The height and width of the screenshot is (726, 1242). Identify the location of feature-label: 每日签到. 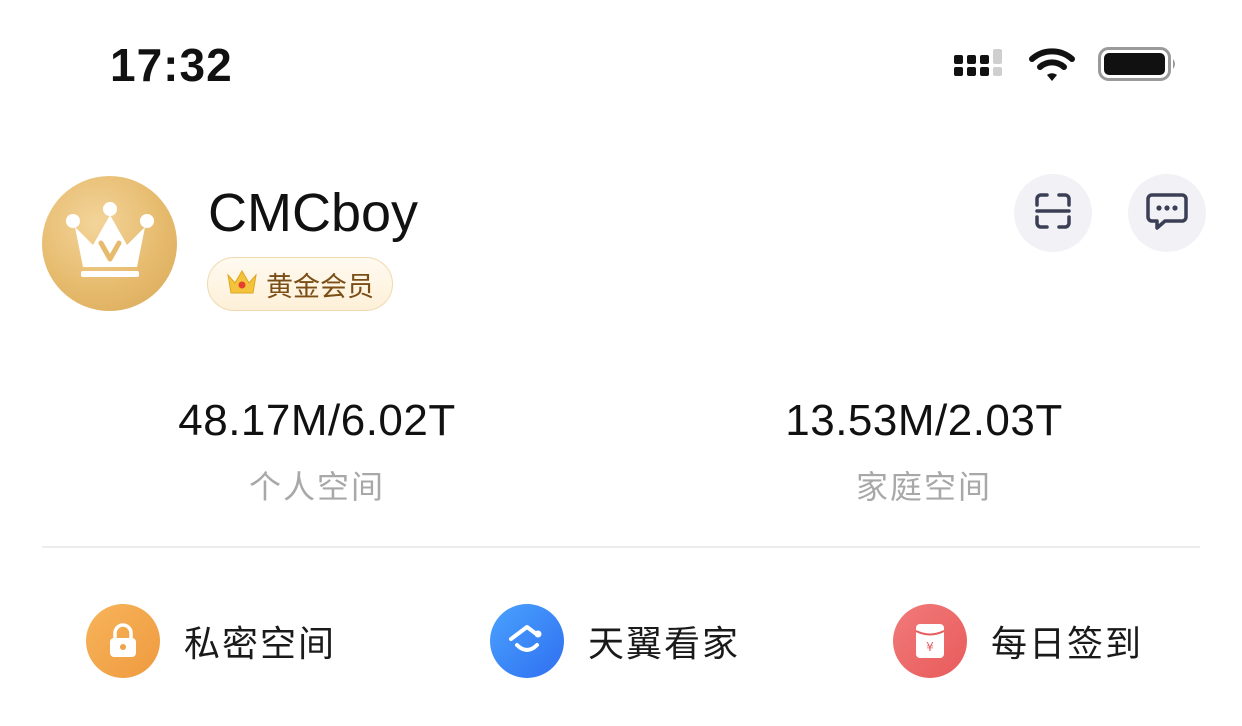
(1067, 643).